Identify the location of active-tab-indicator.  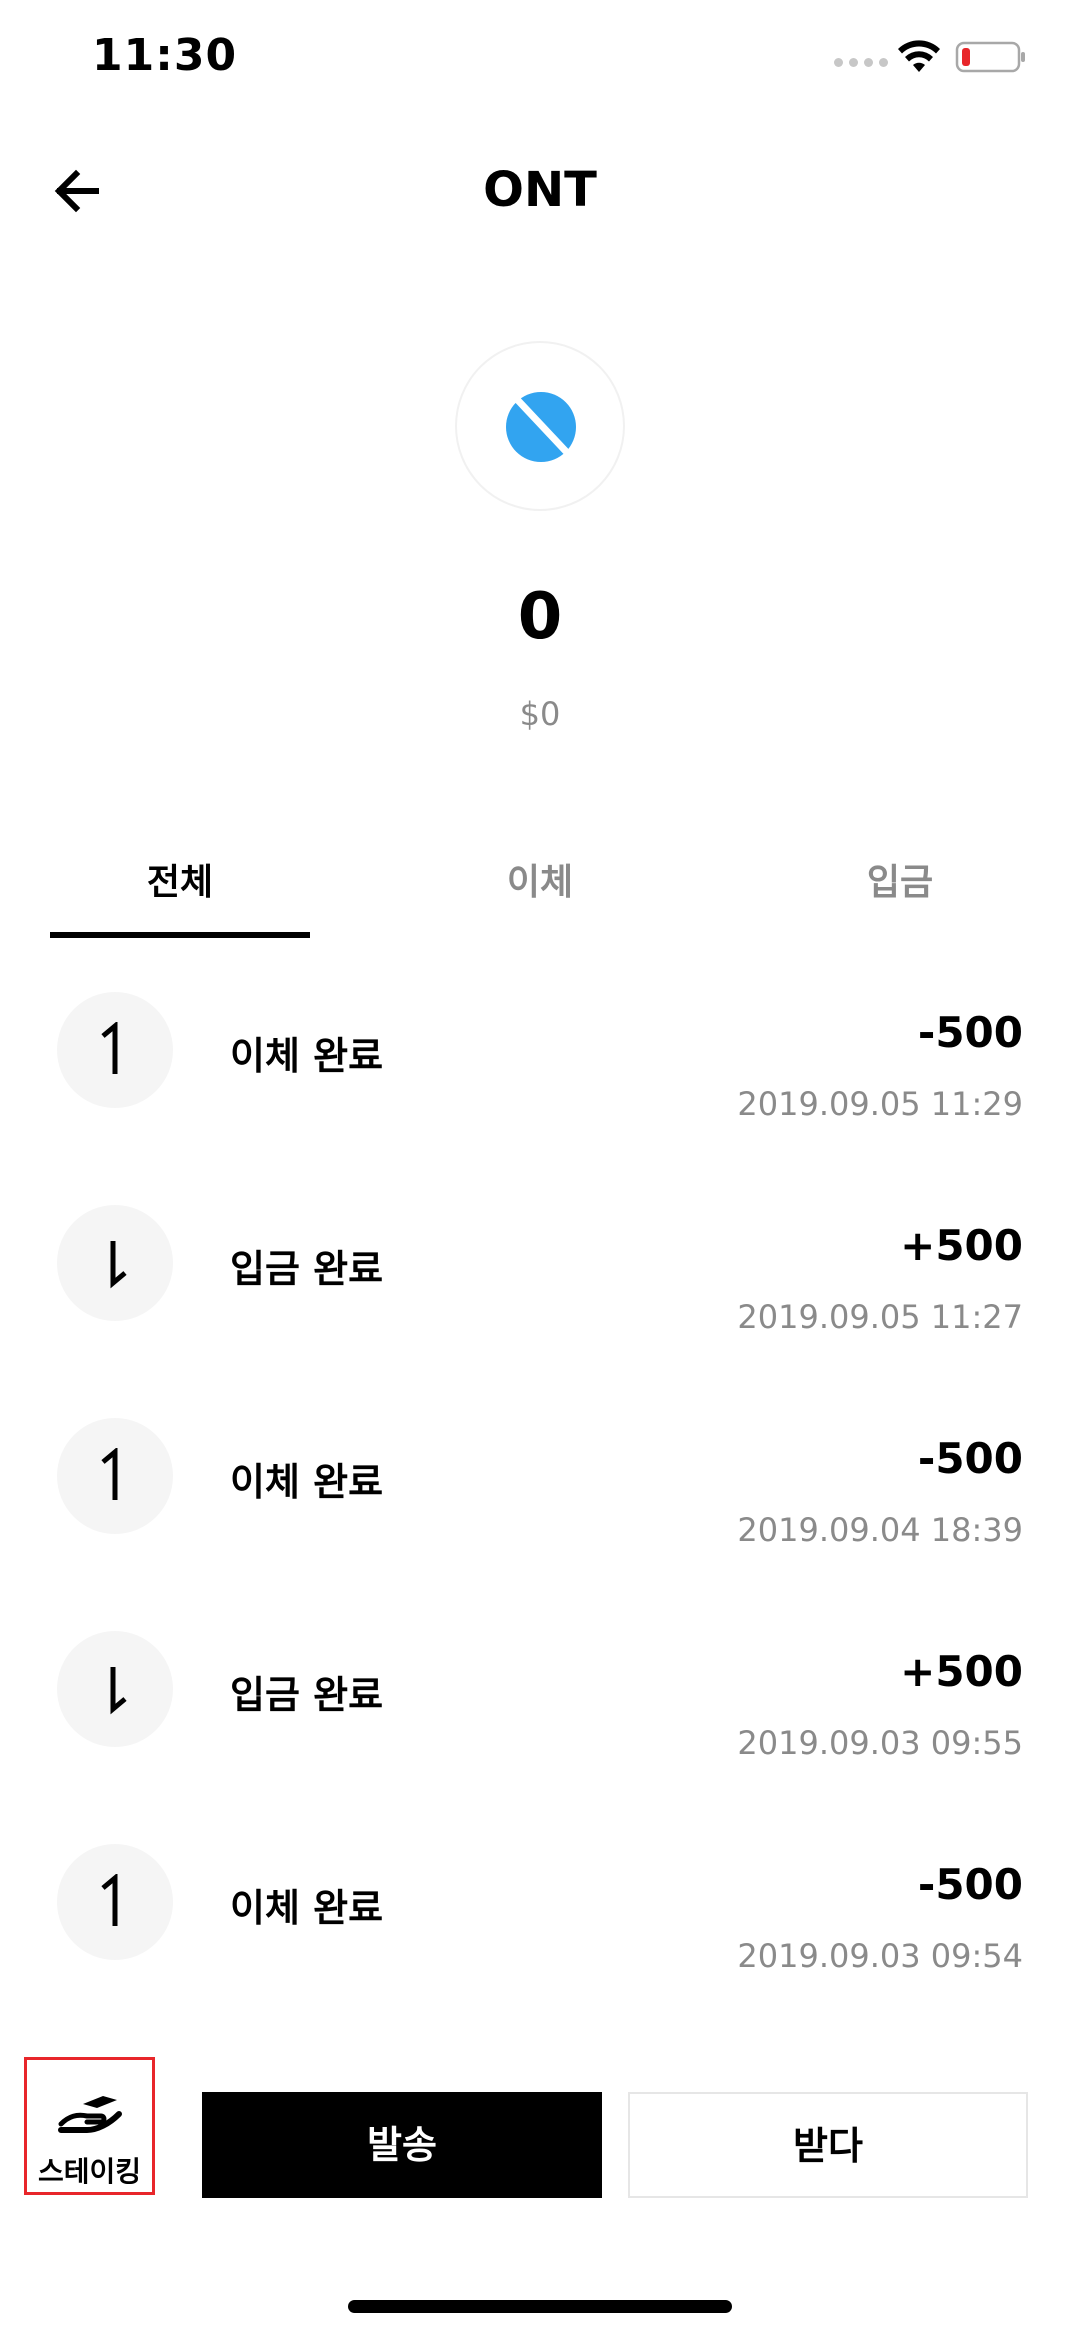
(180, 935).